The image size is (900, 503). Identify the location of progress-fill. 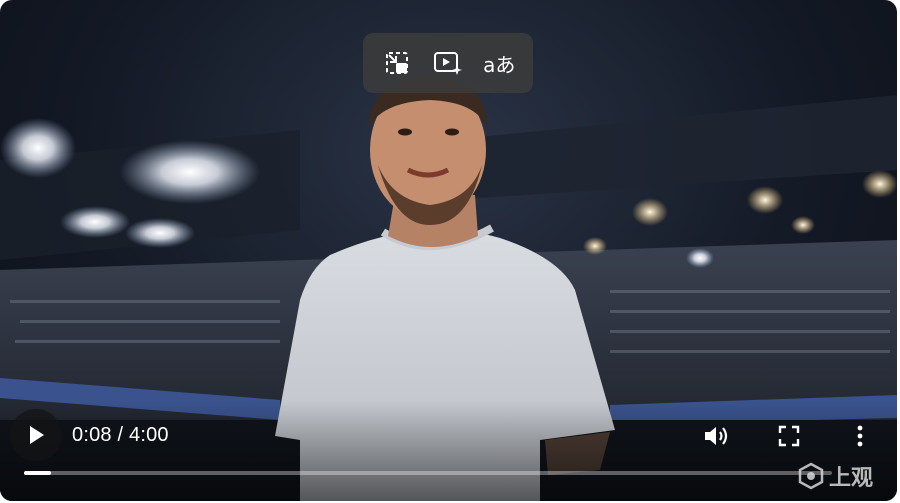
(37, 473).